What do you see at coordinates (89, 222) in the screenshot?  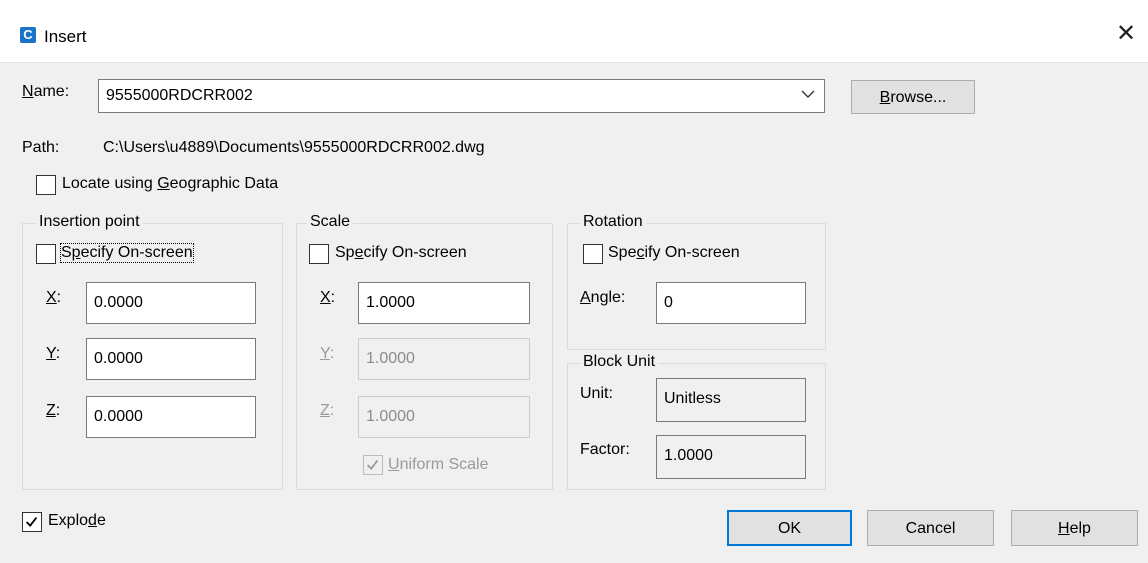 I see `insertion-legend: Insertion point` at bounding box center [89, 222].